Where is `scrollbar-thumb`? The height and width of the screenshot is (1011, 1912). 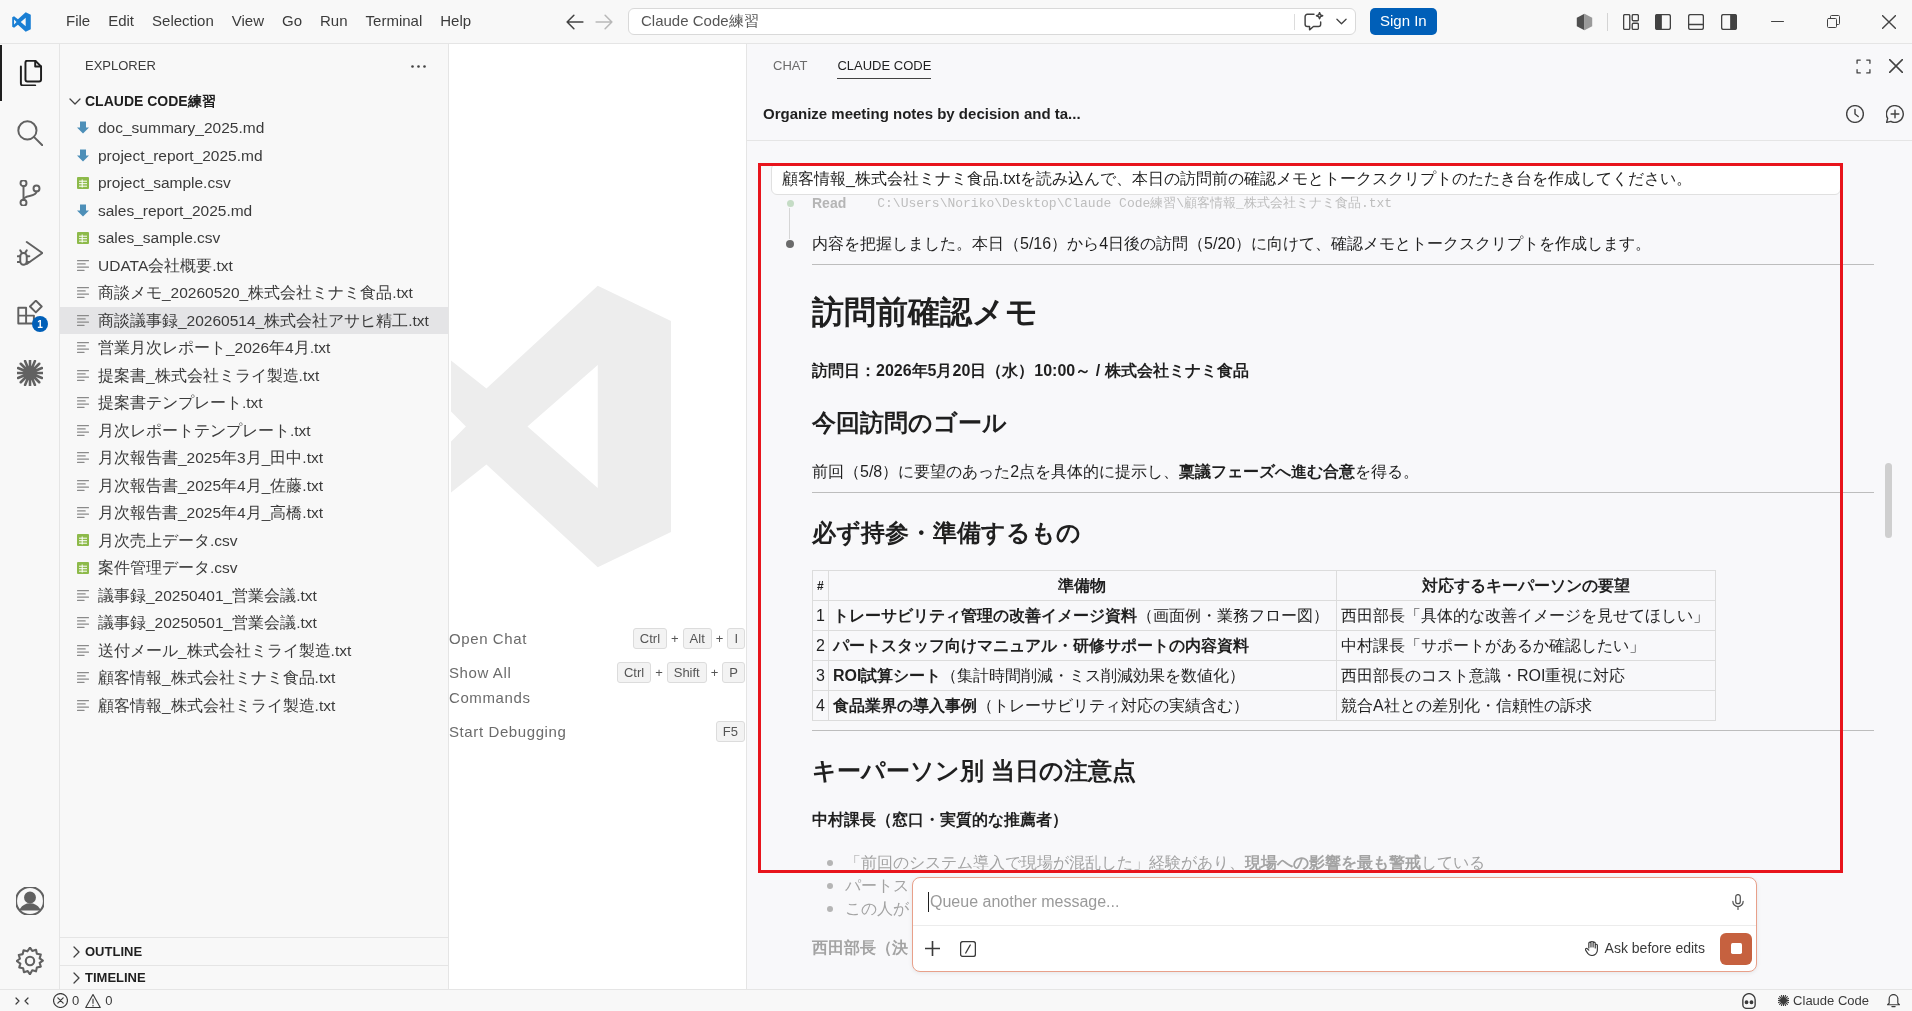 scrollbar-thumb is located at coordinates (1888, 500).